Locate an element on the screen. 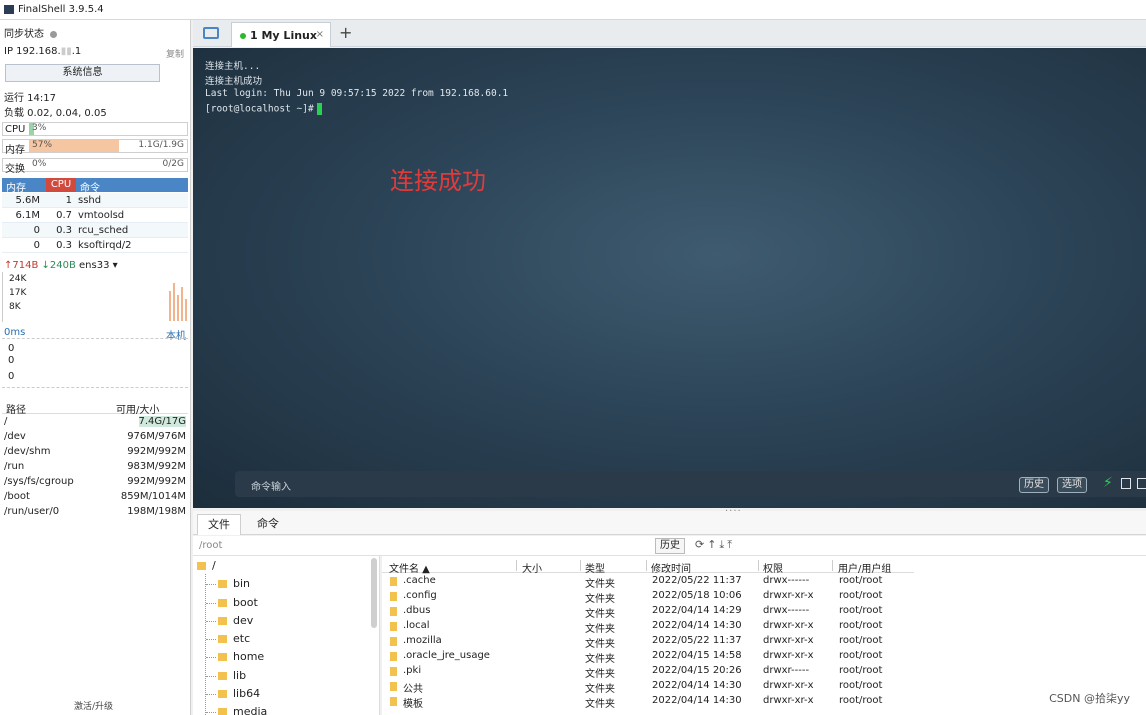 The image size is (1146, 715). tree-item-bin: bin is located at coordinates (228, 583).